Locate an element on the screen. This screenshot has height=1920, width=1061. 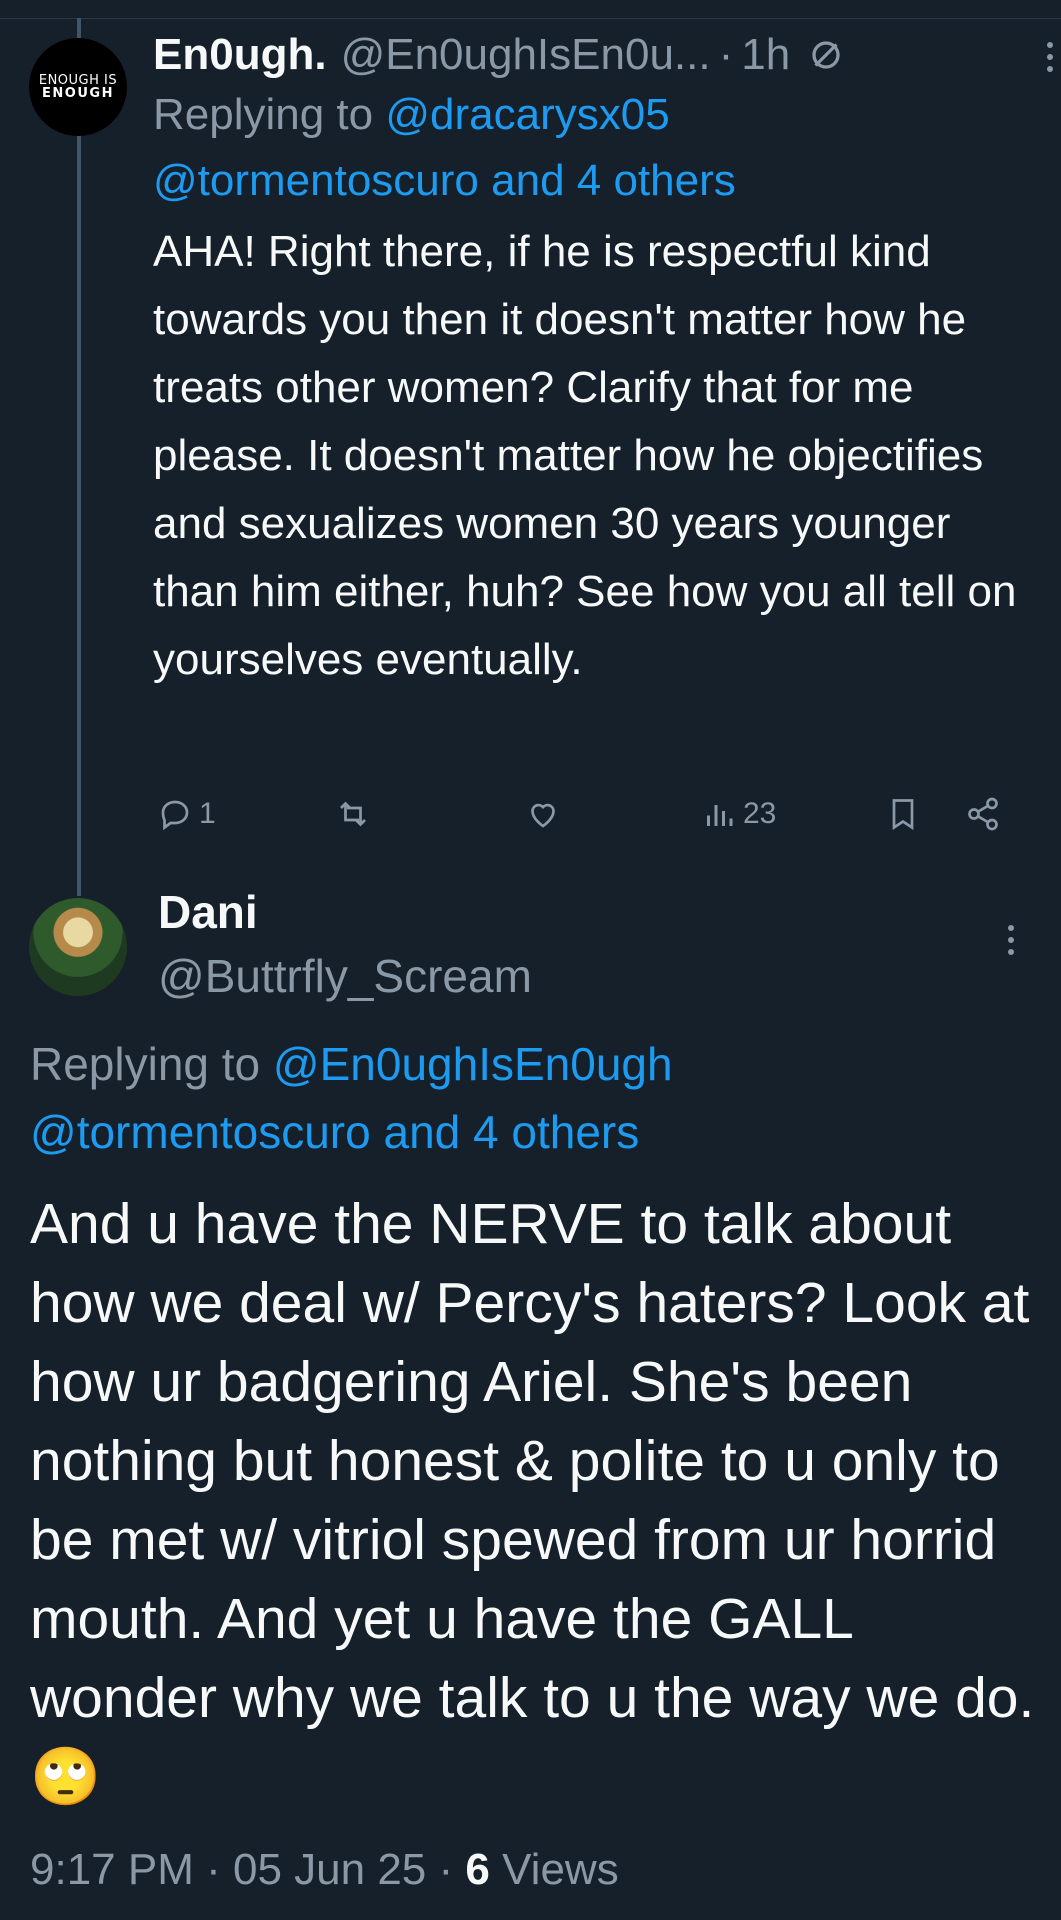
repost-button is located at coordinates (353, 814).